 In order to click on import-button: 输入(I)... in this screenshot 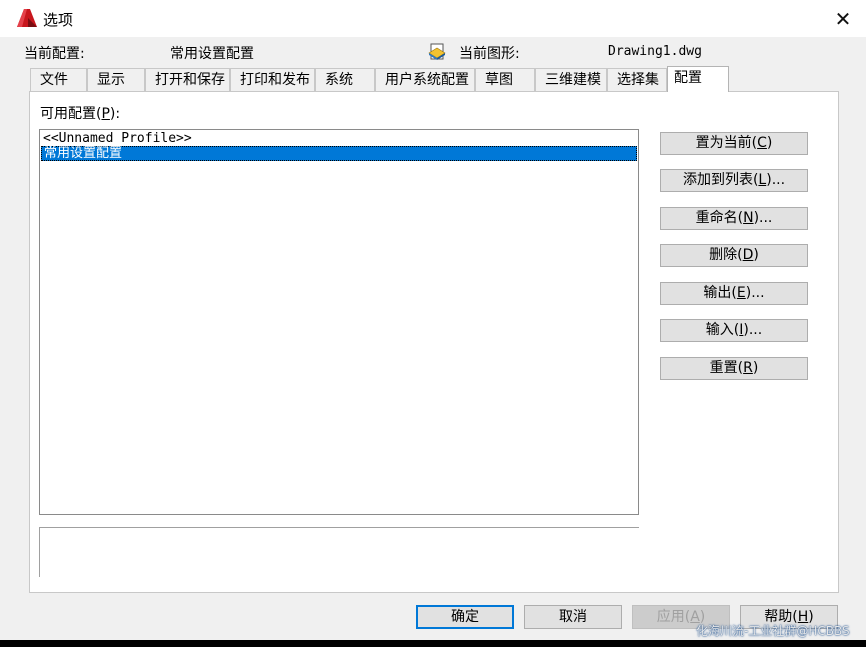, I will do `click(734, 330)`.